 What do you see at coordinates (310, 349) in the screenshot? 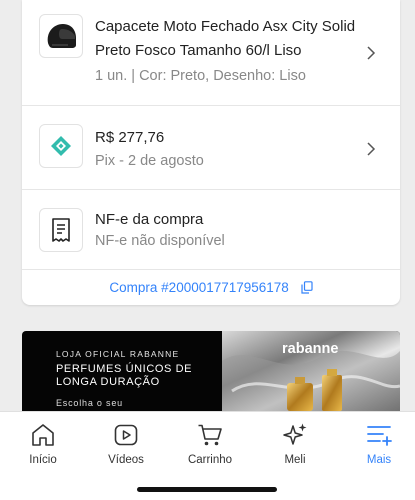
I see `banner-brand-logo: rabanne` at bounding box center [310, 349].